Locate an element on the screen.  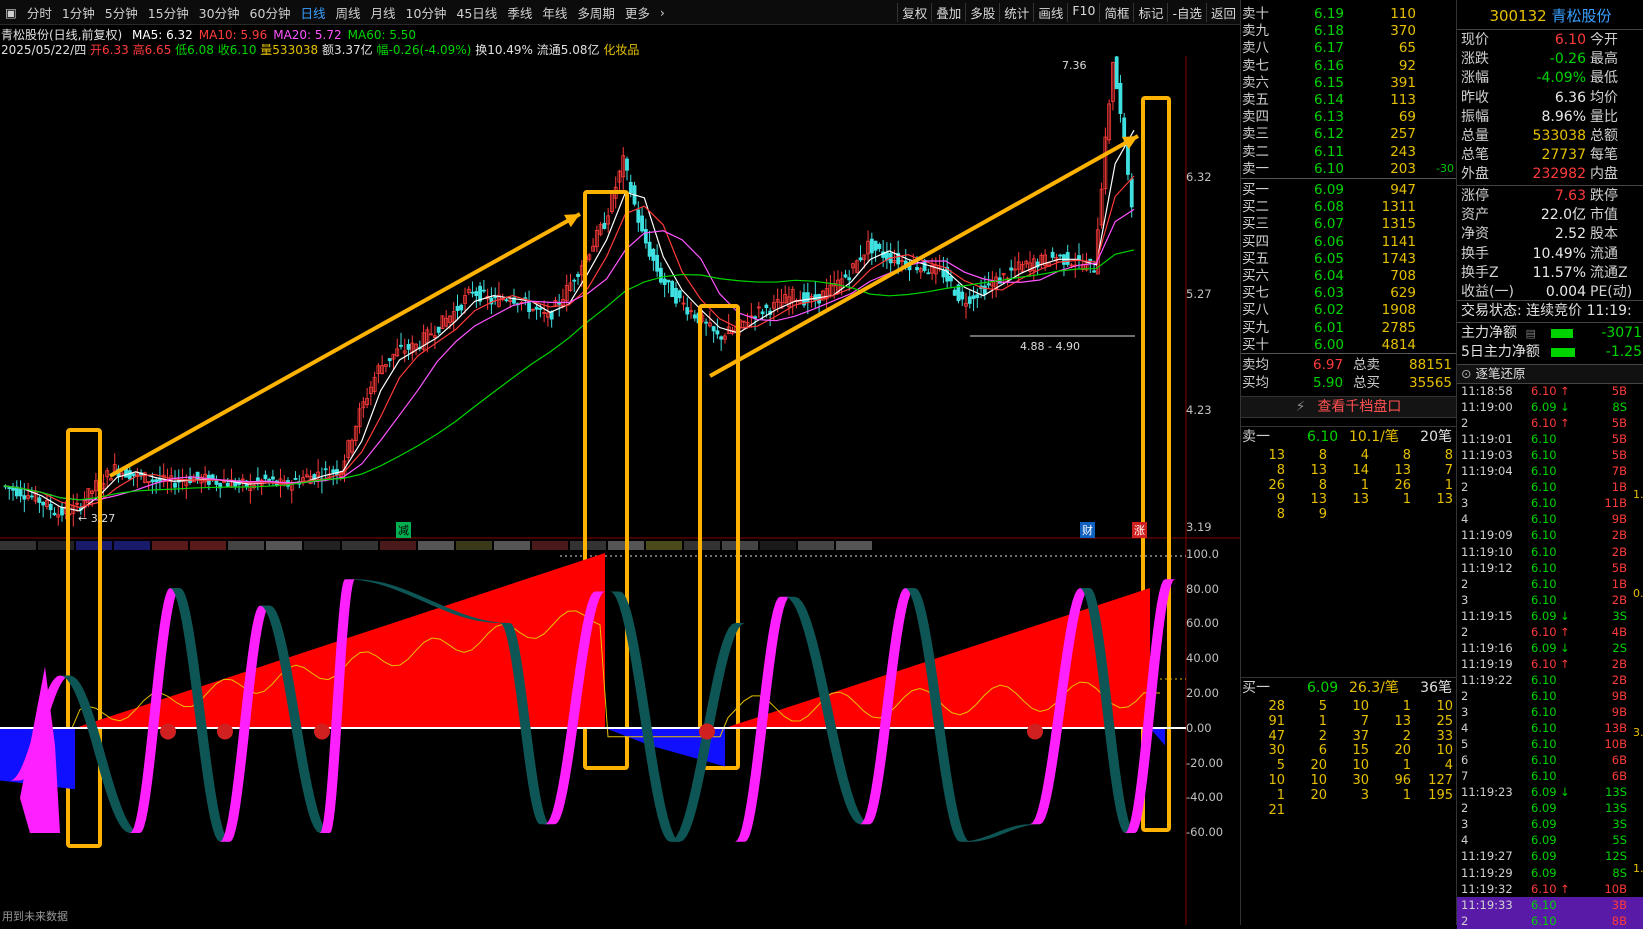
tick-row: 2 6.09 13S is located at coordinates (1550, 808).